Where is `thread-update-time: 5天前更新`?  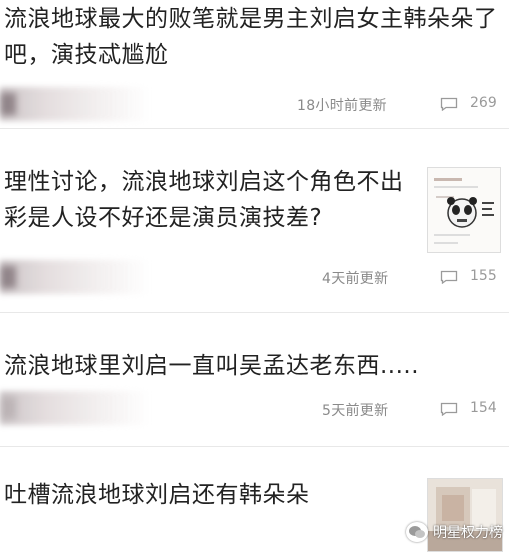
thread-update-time: 5天前更新 is located at coordinates (355, 411).